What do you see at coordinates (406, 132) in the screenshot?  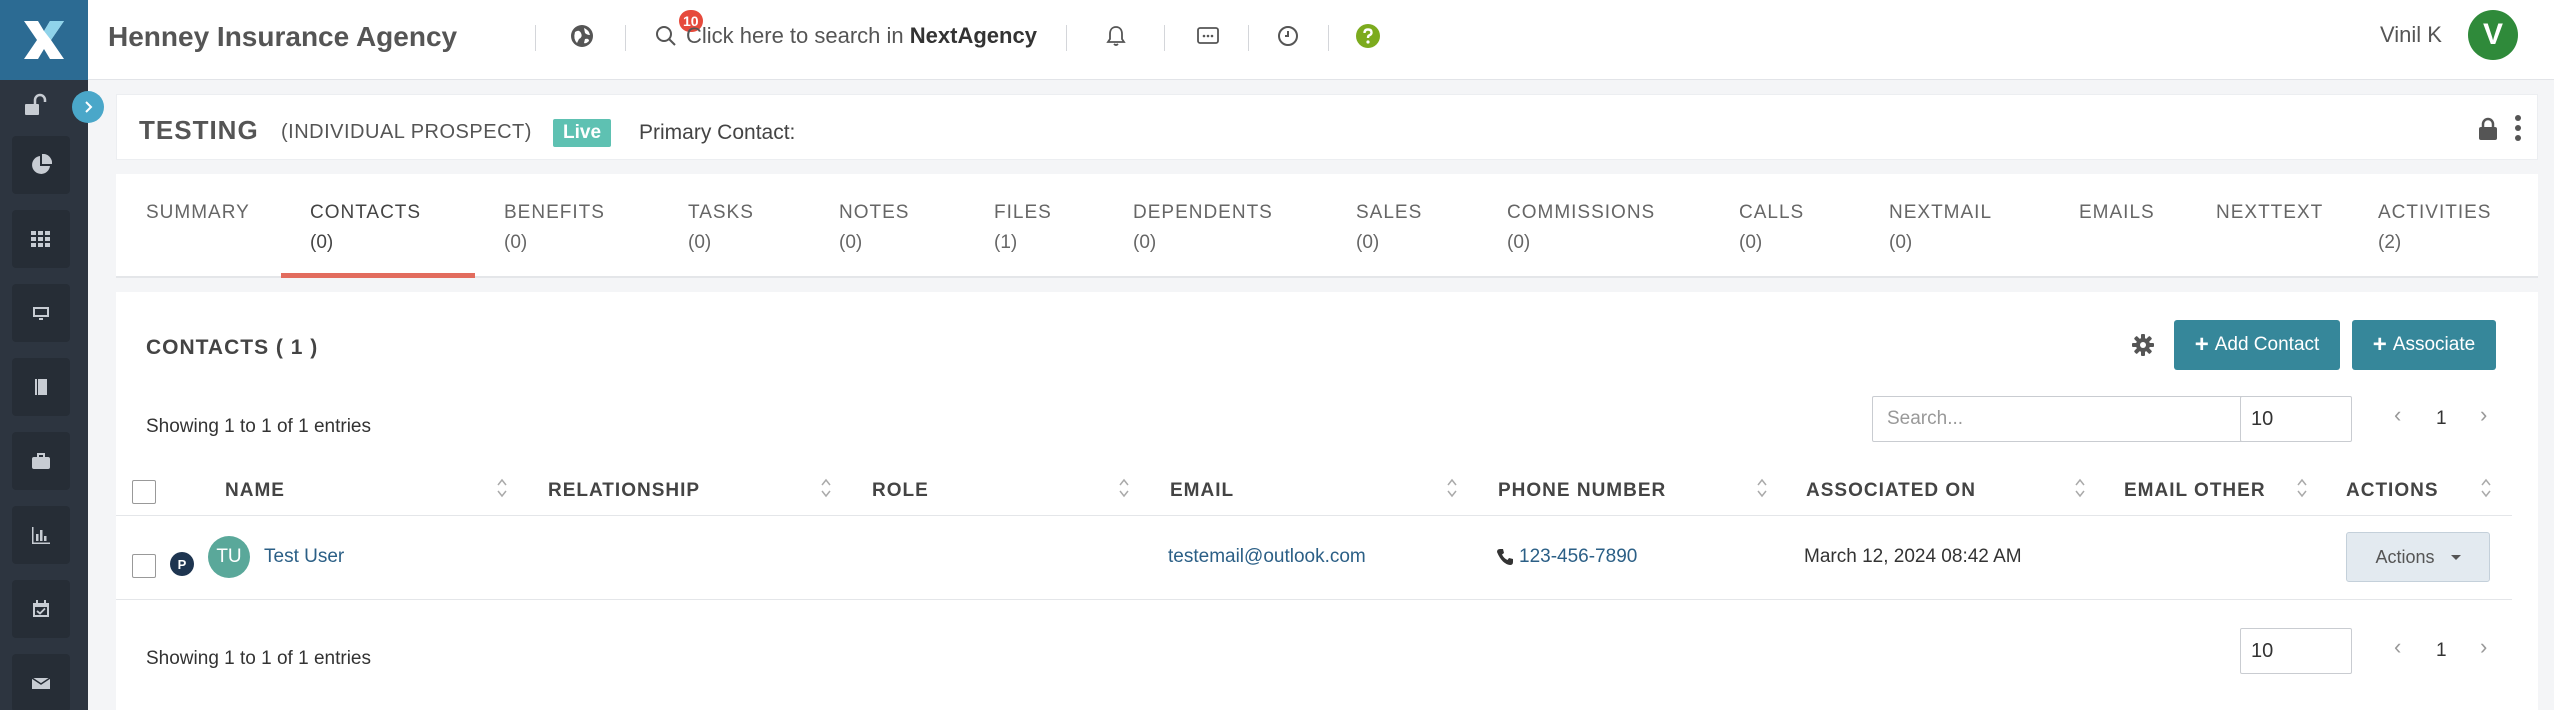 I see `record-type: (INDIVIDUAL PROSPECT)` at bounding box center [406, 132].